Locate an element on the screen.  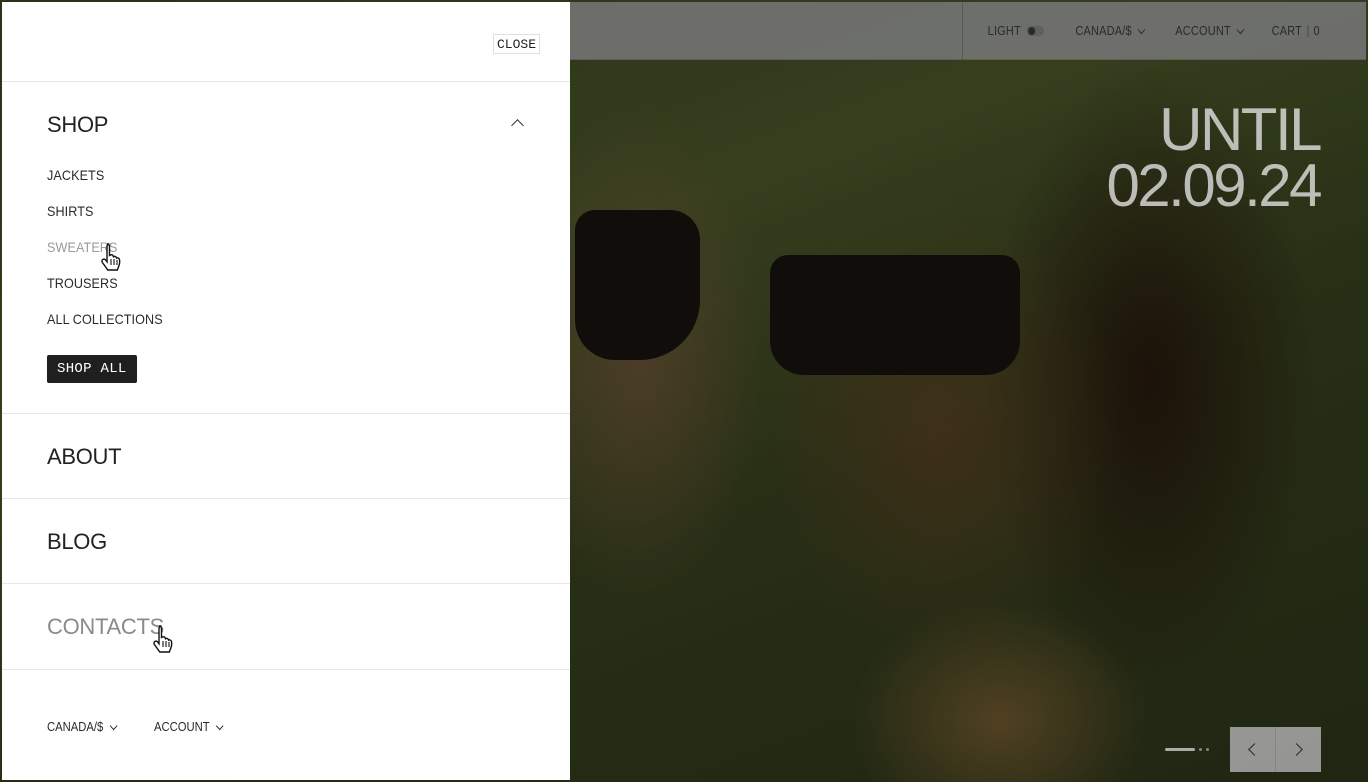
submenu-item-jackets: JACKETS is located at coordinates (105, 184).